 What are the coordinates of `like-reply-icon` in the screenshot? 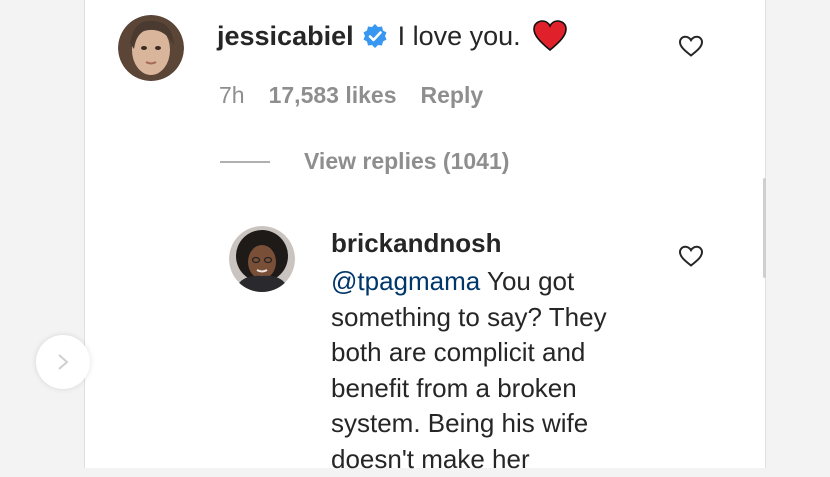 It's located at (691, 256).